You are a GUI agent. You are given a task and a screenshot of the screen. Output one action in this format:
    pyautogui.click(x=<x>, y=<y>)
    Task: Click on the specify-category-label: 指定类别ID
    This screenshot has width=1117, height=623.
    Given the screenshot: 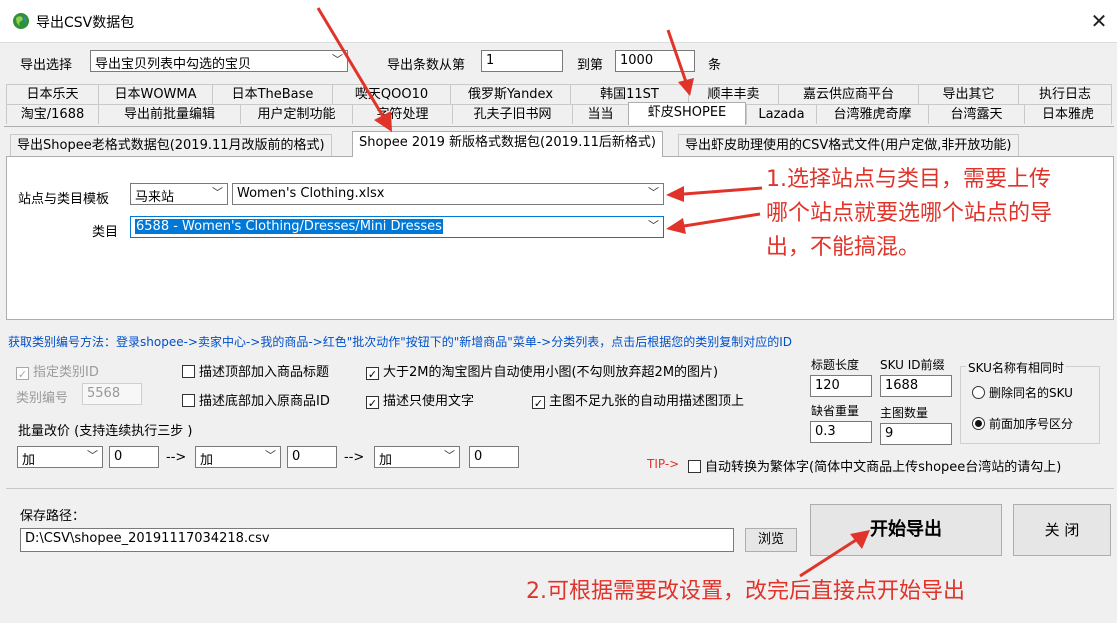 What is the action you would take?
    pyautogui.click(x=66, y=372)
    